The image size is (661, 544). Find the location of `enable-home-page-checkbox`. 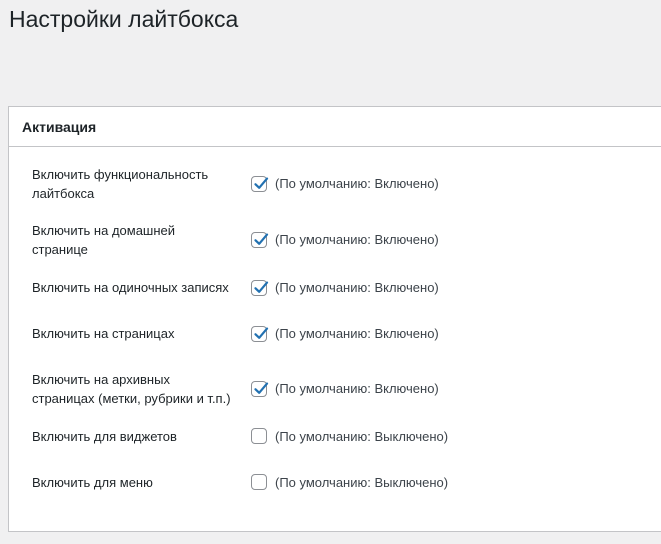

enable-home-page-checkbox is located at coordinates (260, 240).